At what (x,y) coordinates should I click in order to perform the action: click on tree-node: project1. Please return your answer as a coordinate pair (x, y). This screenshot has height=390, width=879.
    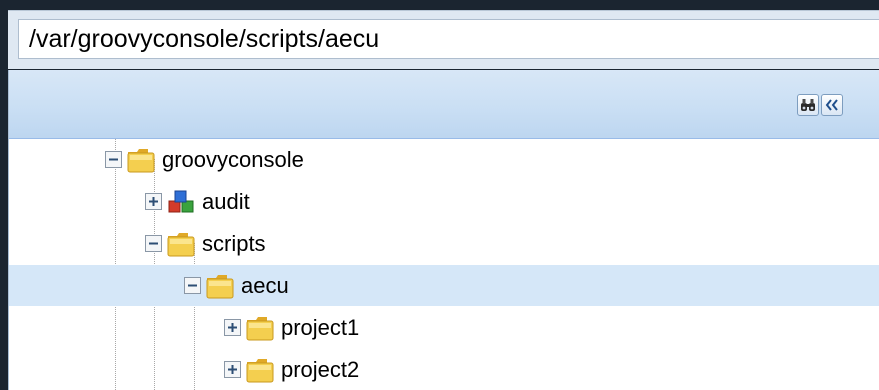
    Looking at the image, I should click on (291, 327).